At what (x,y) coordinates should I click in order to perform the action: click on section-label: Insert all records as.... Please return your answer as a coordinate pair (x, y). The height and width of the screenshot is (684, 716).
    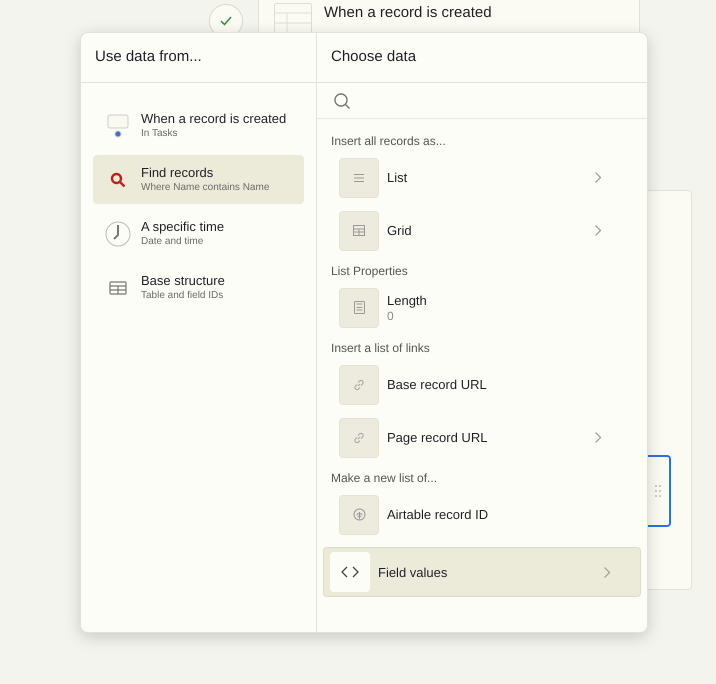
    Looking at the image, I should click on (388, 141).